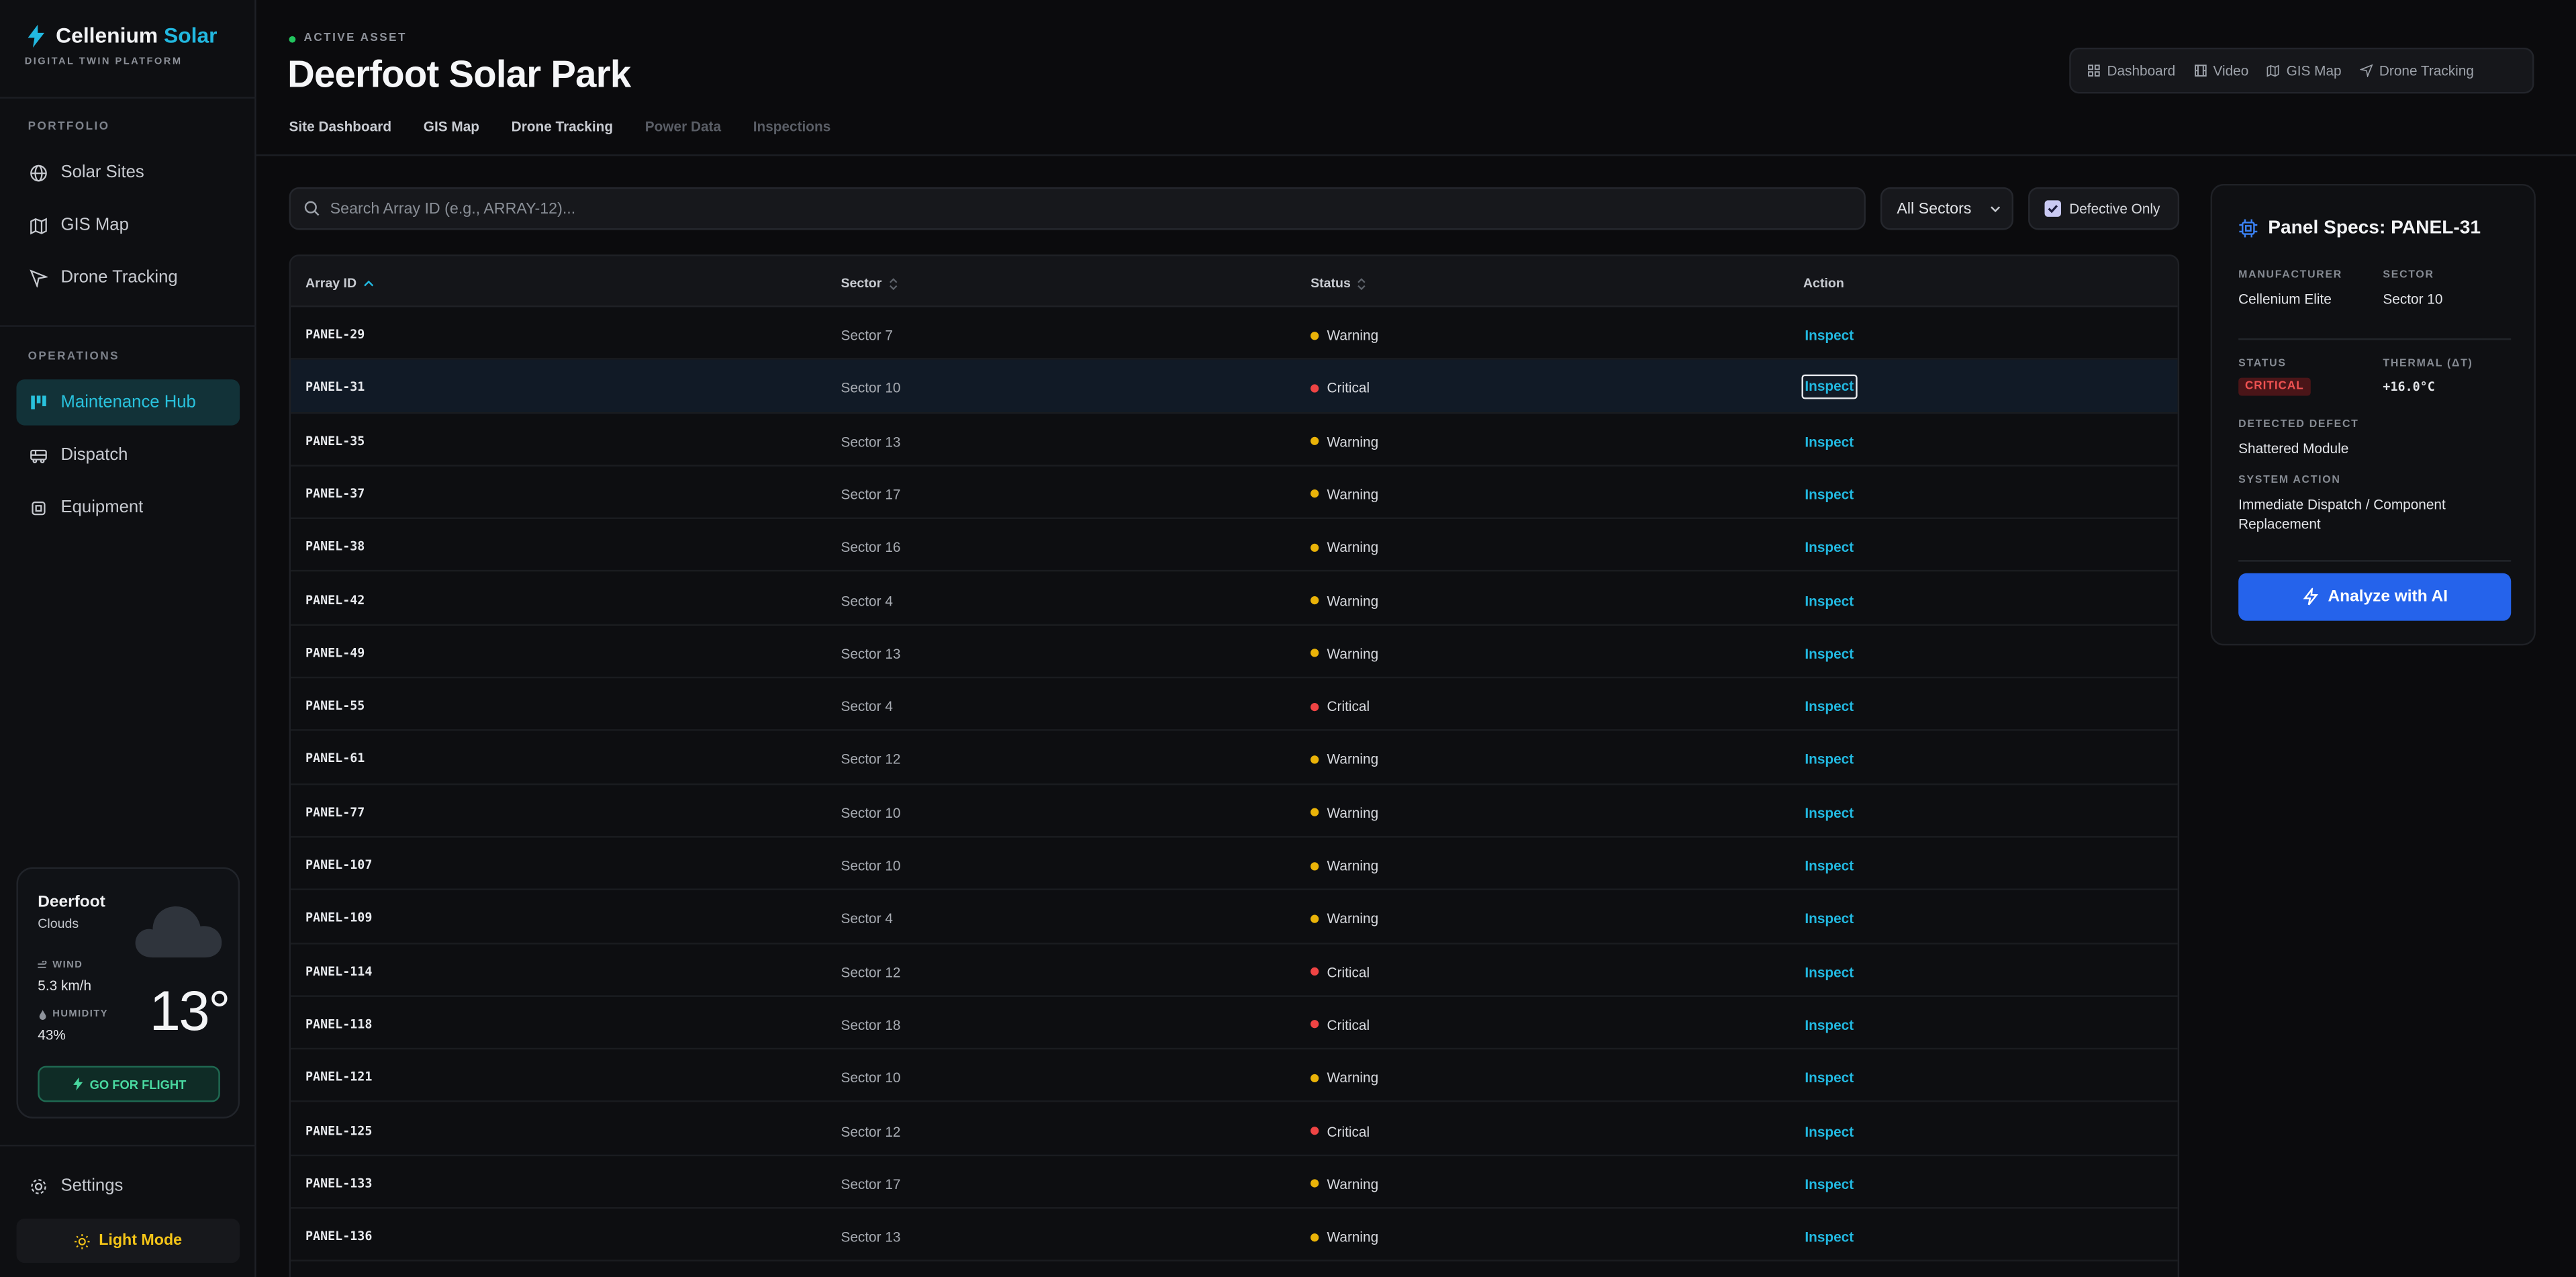 This screenshot has width=2576, height=1277. Describe the element at coordinates (1234, 546) in the screenshot. I see `table-row: PANEL-38 Sector 16 Warning Inspect` at that location.